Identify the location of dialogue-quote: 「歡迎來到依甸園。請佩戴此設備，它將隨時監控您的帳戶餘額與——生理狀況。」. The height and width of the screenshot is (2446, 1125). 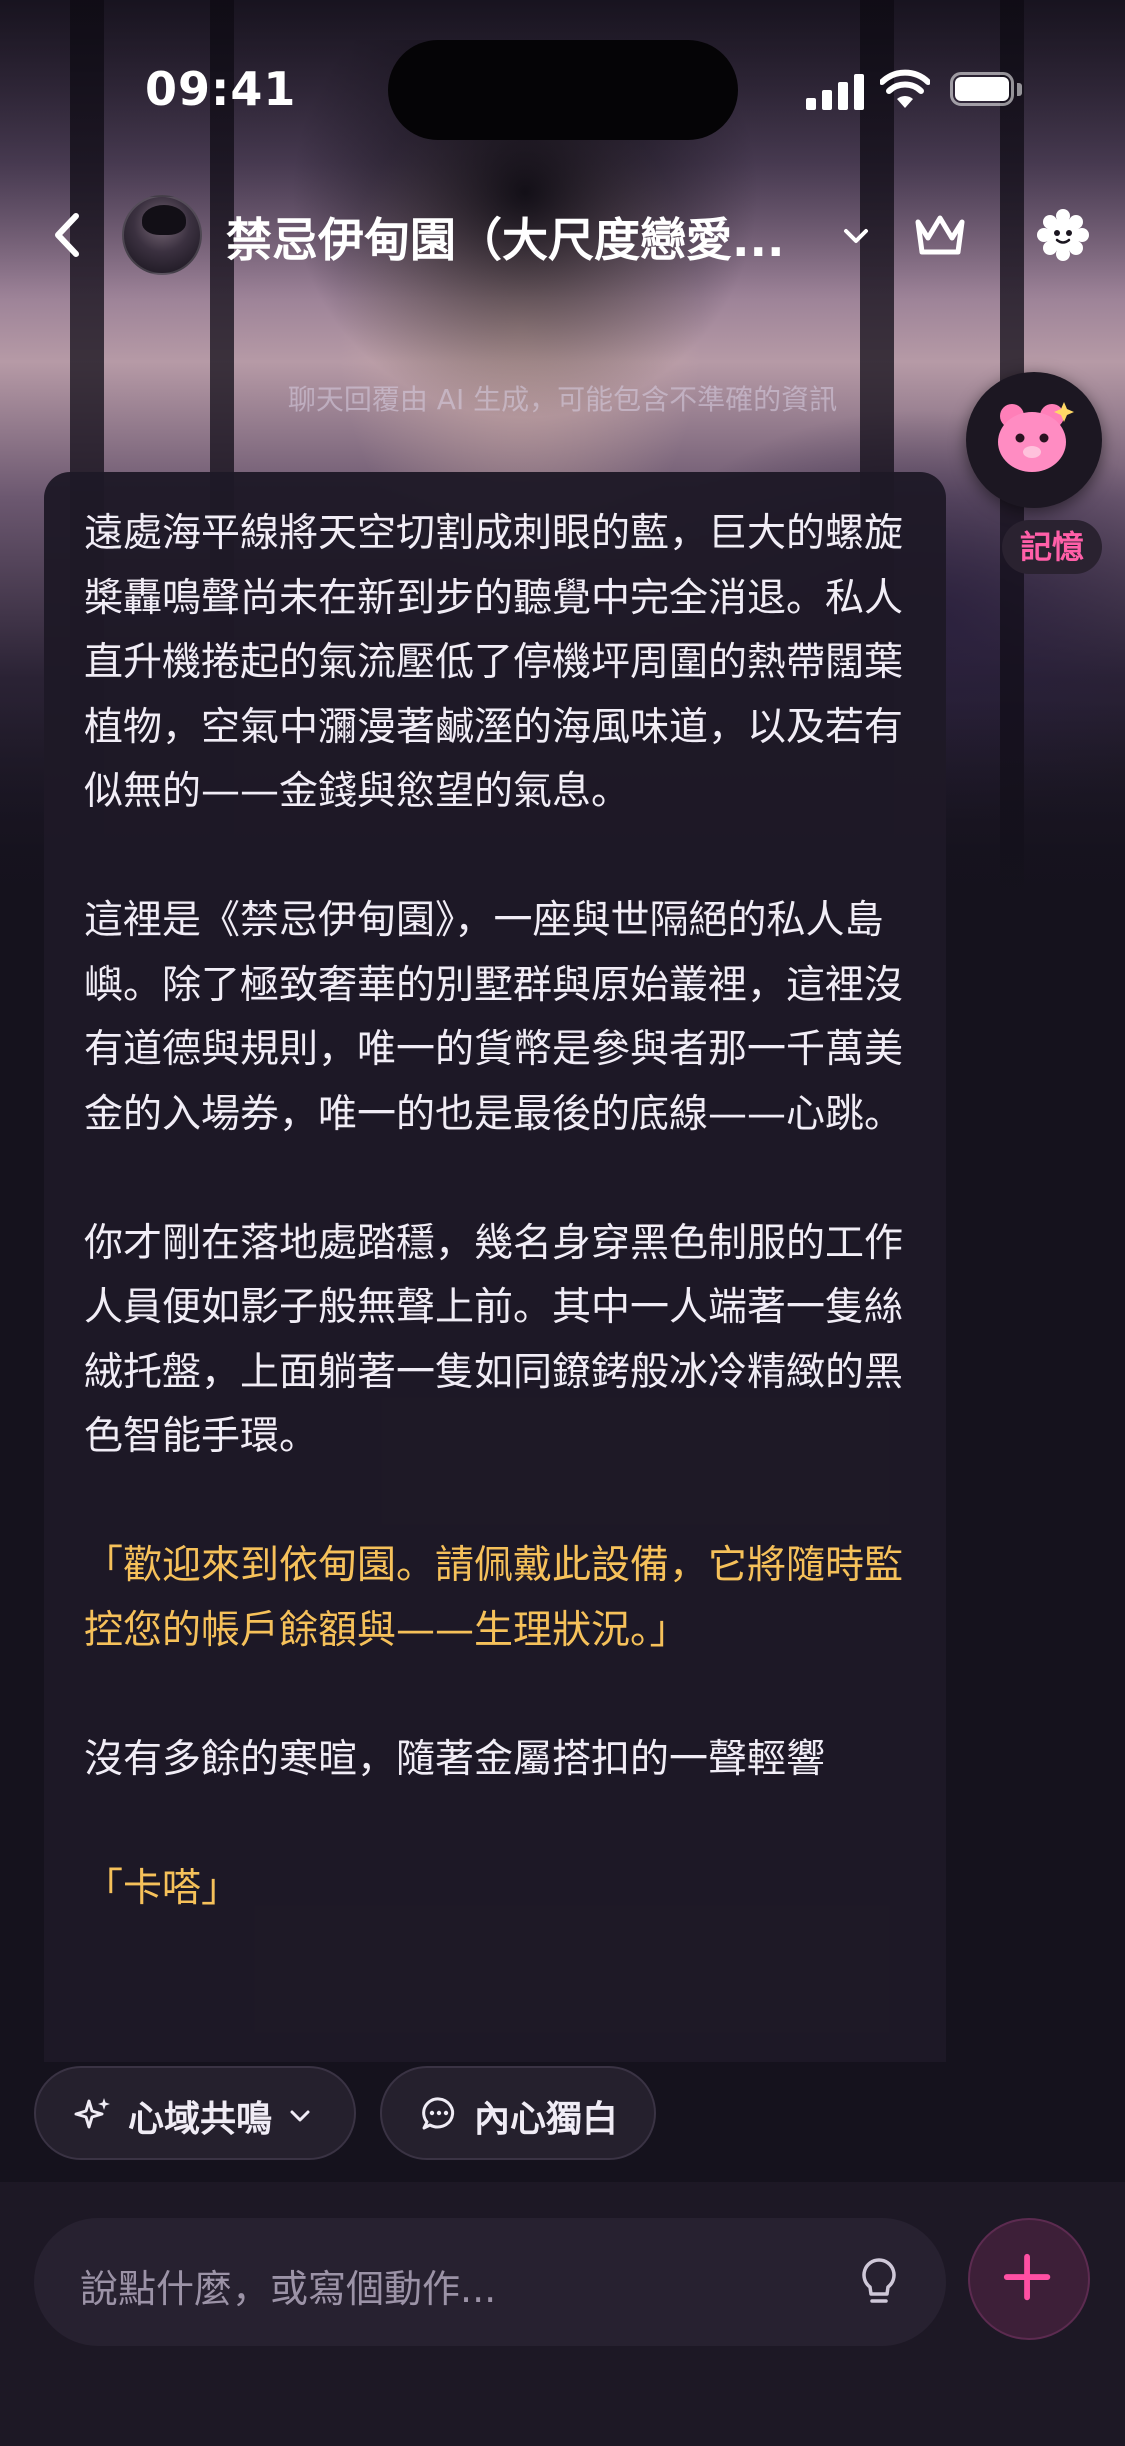
(494, 1598).